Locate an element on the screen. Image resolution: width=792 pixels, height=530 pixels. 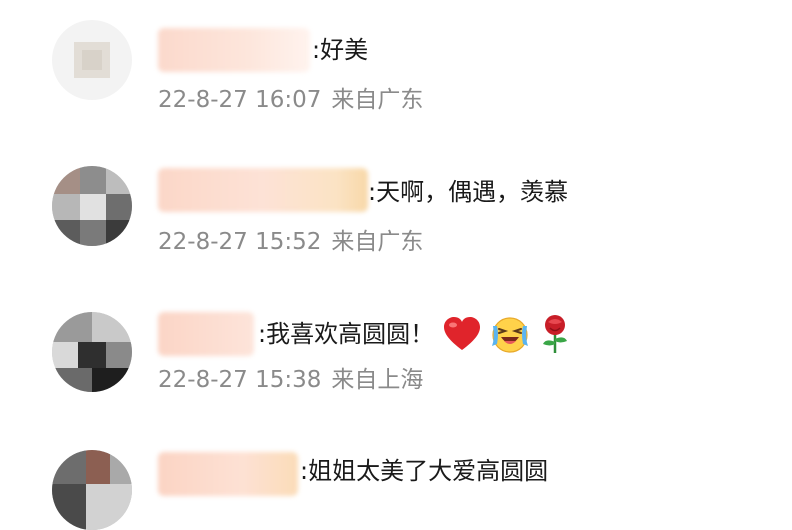
comment-text: :姐姐太美了大爱高圆圆 is located at coordinates (424, 471).